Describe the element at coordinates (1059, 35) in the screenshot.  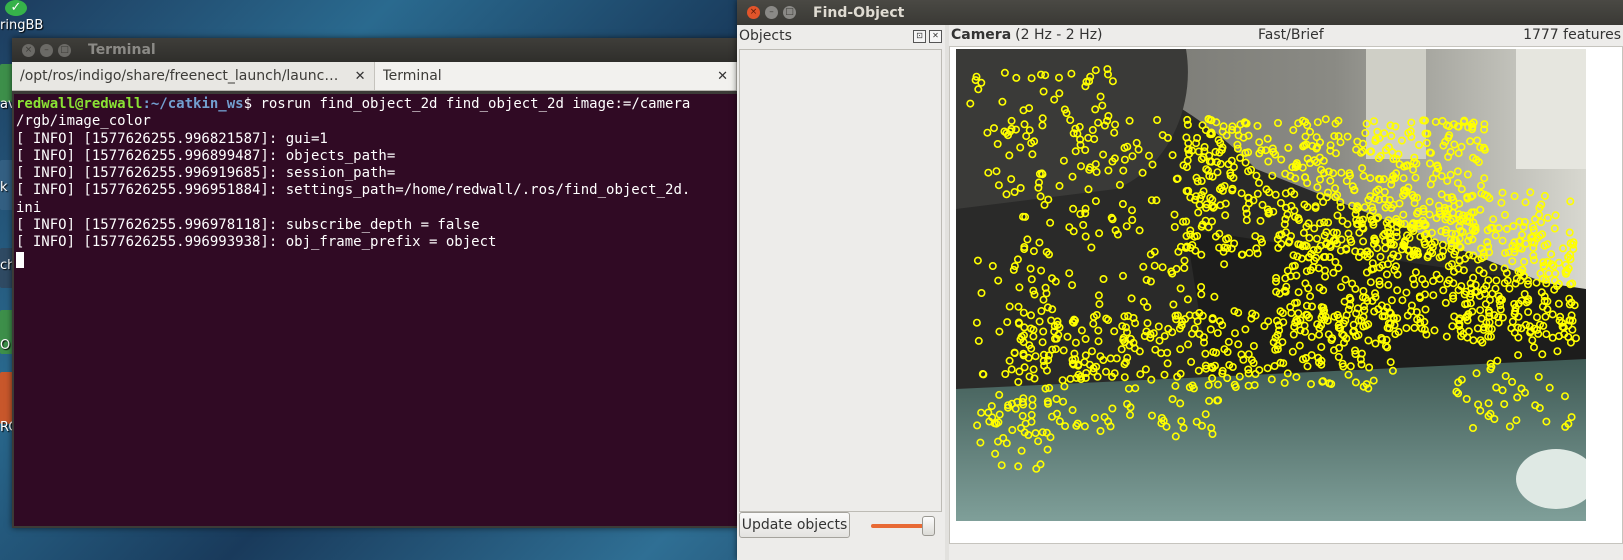
I see `camera-rate: (2 Hz - 2 Hz)` at that location.